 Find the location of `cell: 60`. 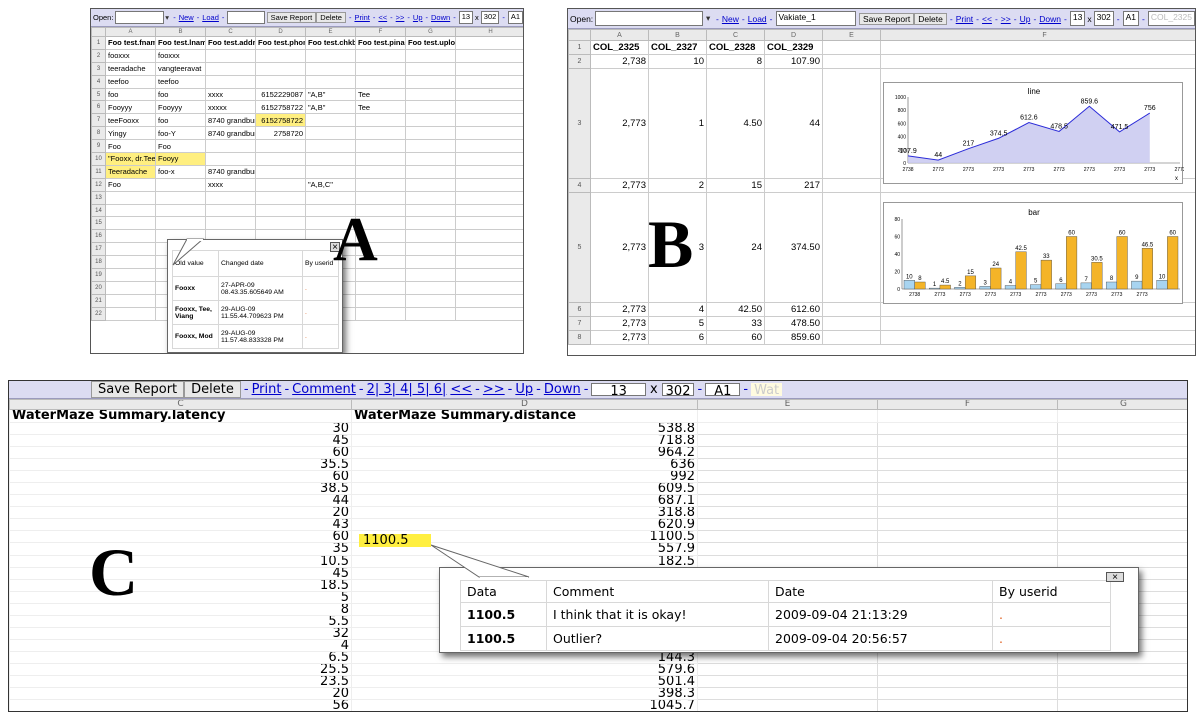

cell: 60 is located at coordinates (735, 337).